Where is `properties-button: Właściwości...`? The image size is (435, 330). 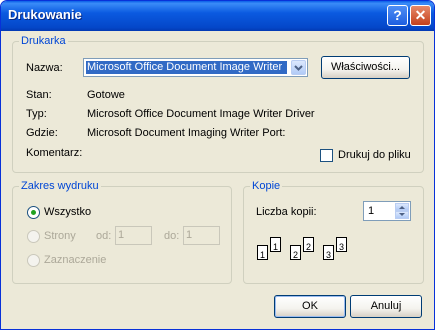
properties-button: Właściwości... is located at coordinates (365, 67).